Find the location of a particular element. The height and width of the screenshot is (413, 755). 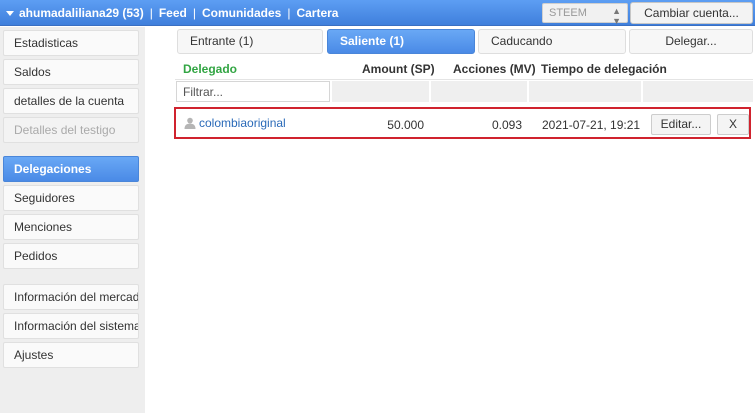

tab-outgoing: Saliente (1) is located at coordinates (401, 41).